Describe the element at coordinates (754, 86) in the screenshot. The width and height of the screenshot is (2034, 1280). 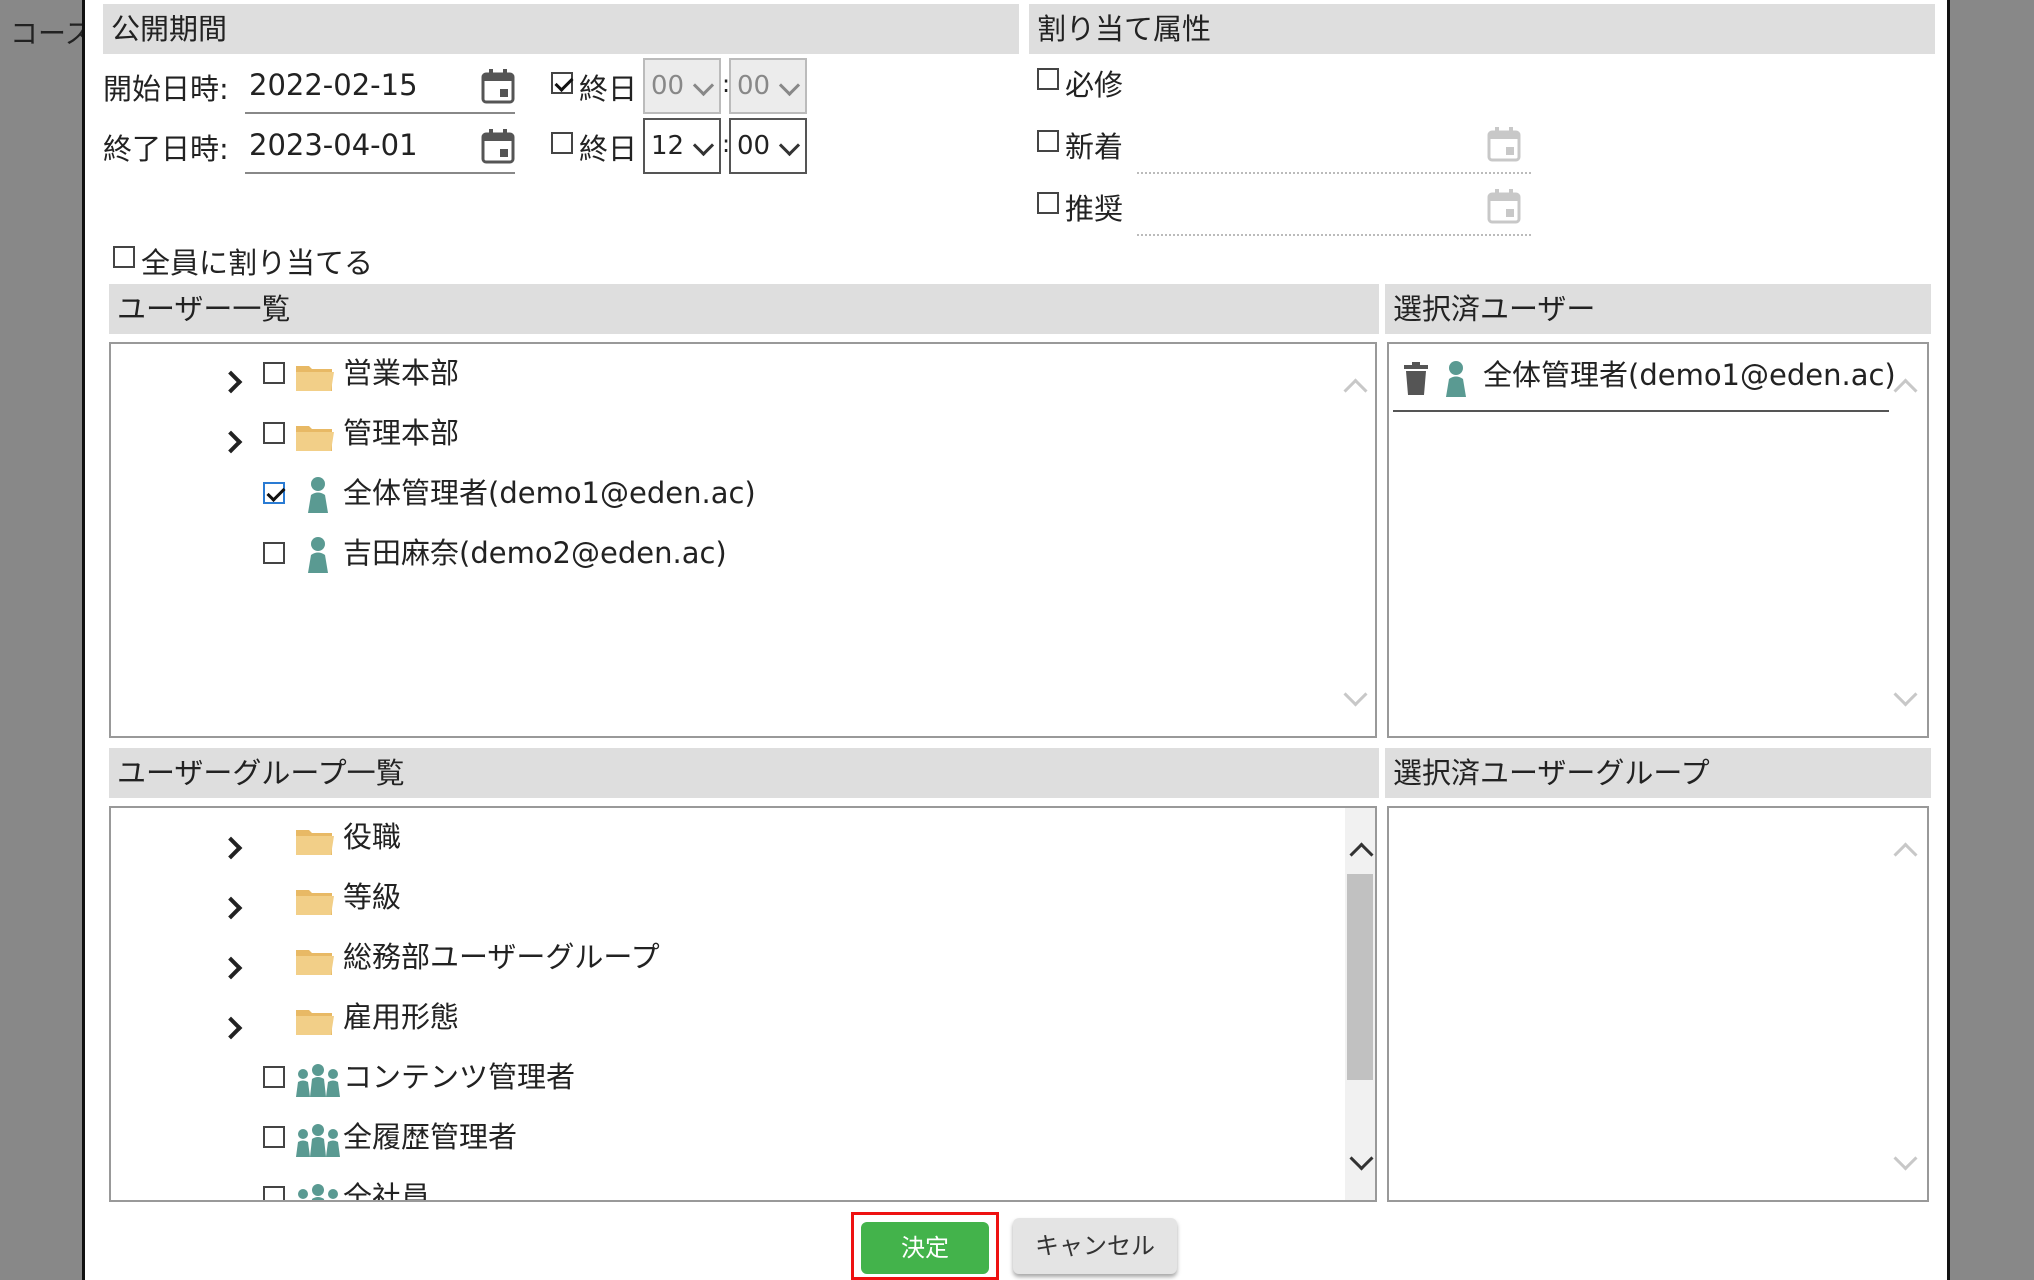
I see `start-minute-value: 00` at that location.